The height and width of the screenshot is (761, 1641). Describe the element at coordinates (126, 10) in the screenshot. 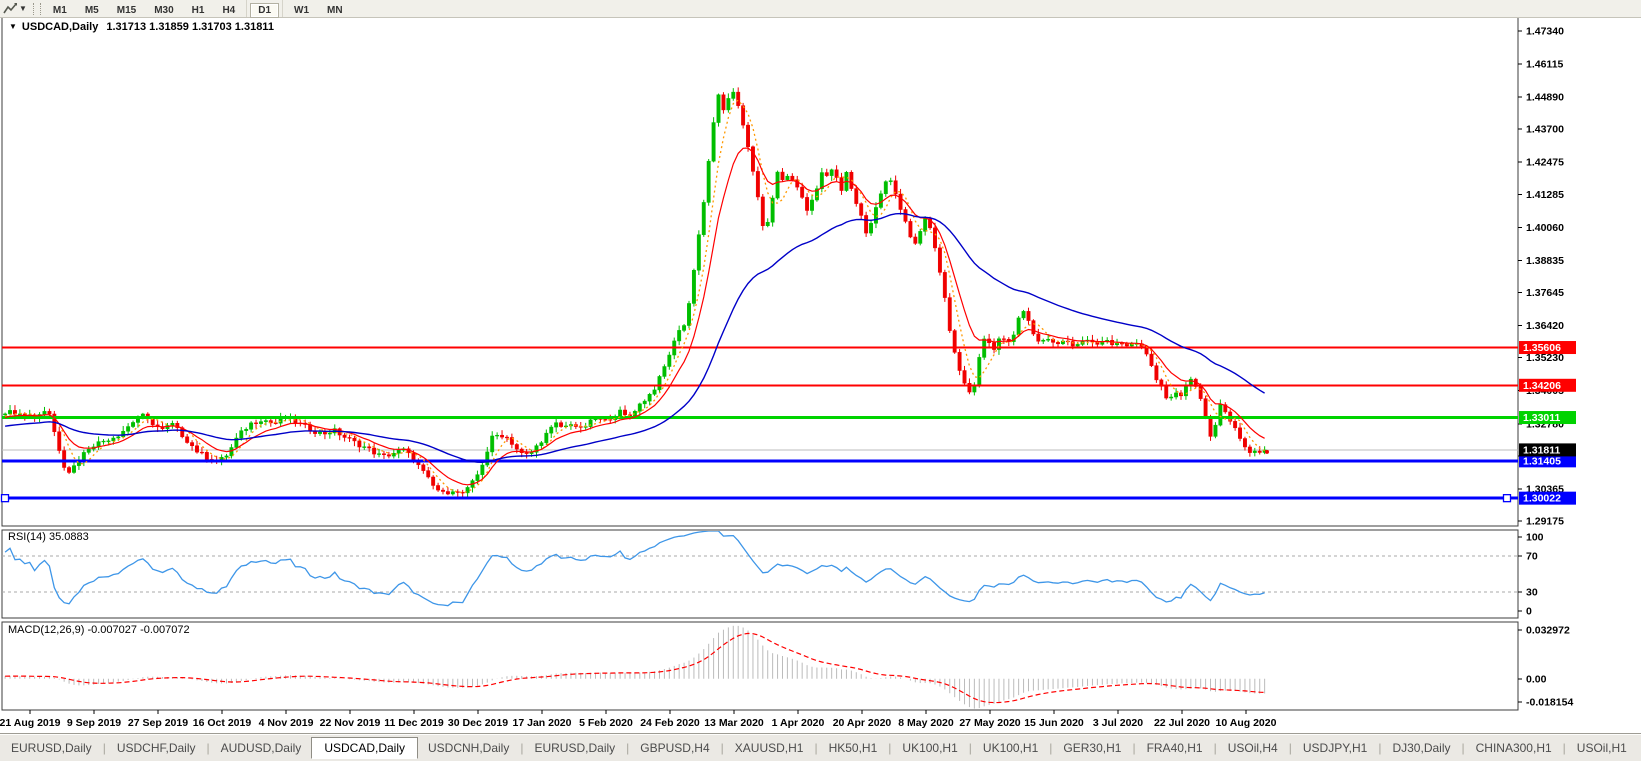

I see `timeframe-button-m15: M15` at that location.